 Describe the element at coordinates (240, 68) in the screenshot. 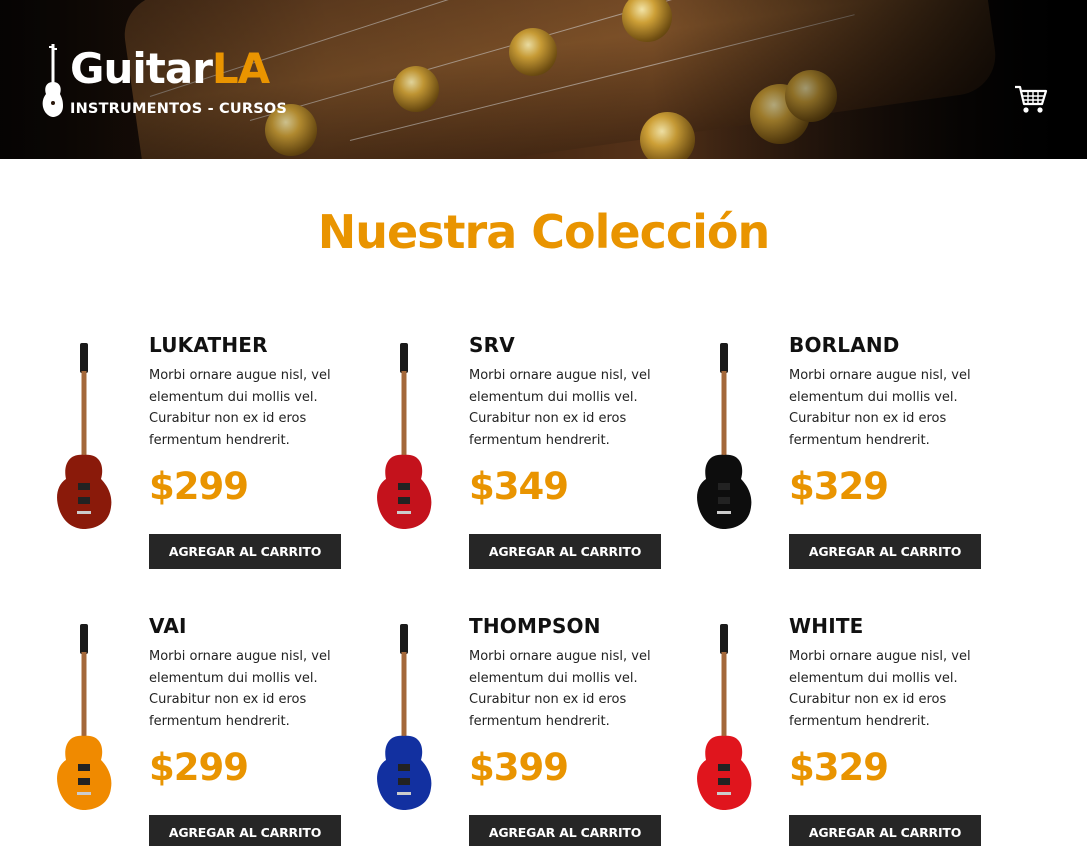

I see `brand-accent: LA` at that location.